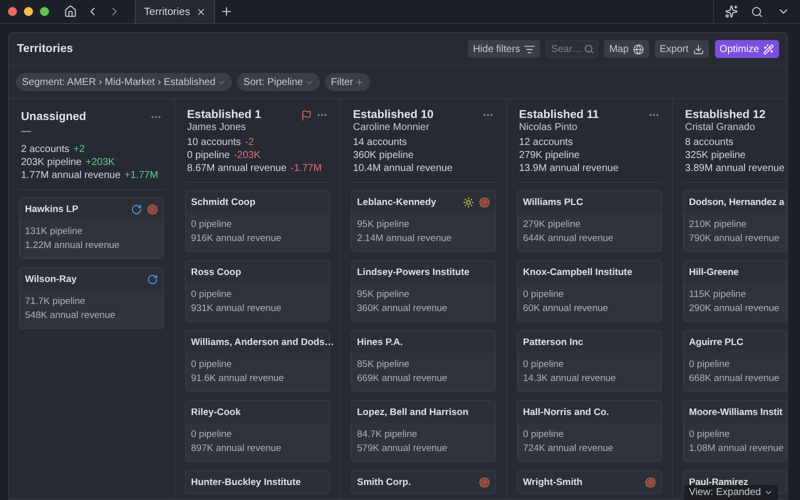  I want to click on owner-name: James Jones, so click(216, 127).